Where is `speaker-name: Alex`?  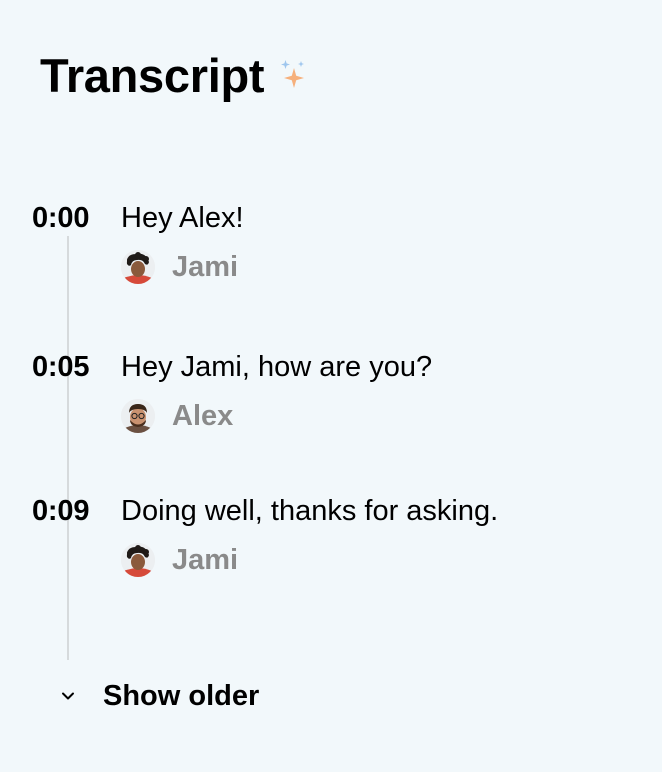
speaker-name: Alex is located at coordinates (203, 416).